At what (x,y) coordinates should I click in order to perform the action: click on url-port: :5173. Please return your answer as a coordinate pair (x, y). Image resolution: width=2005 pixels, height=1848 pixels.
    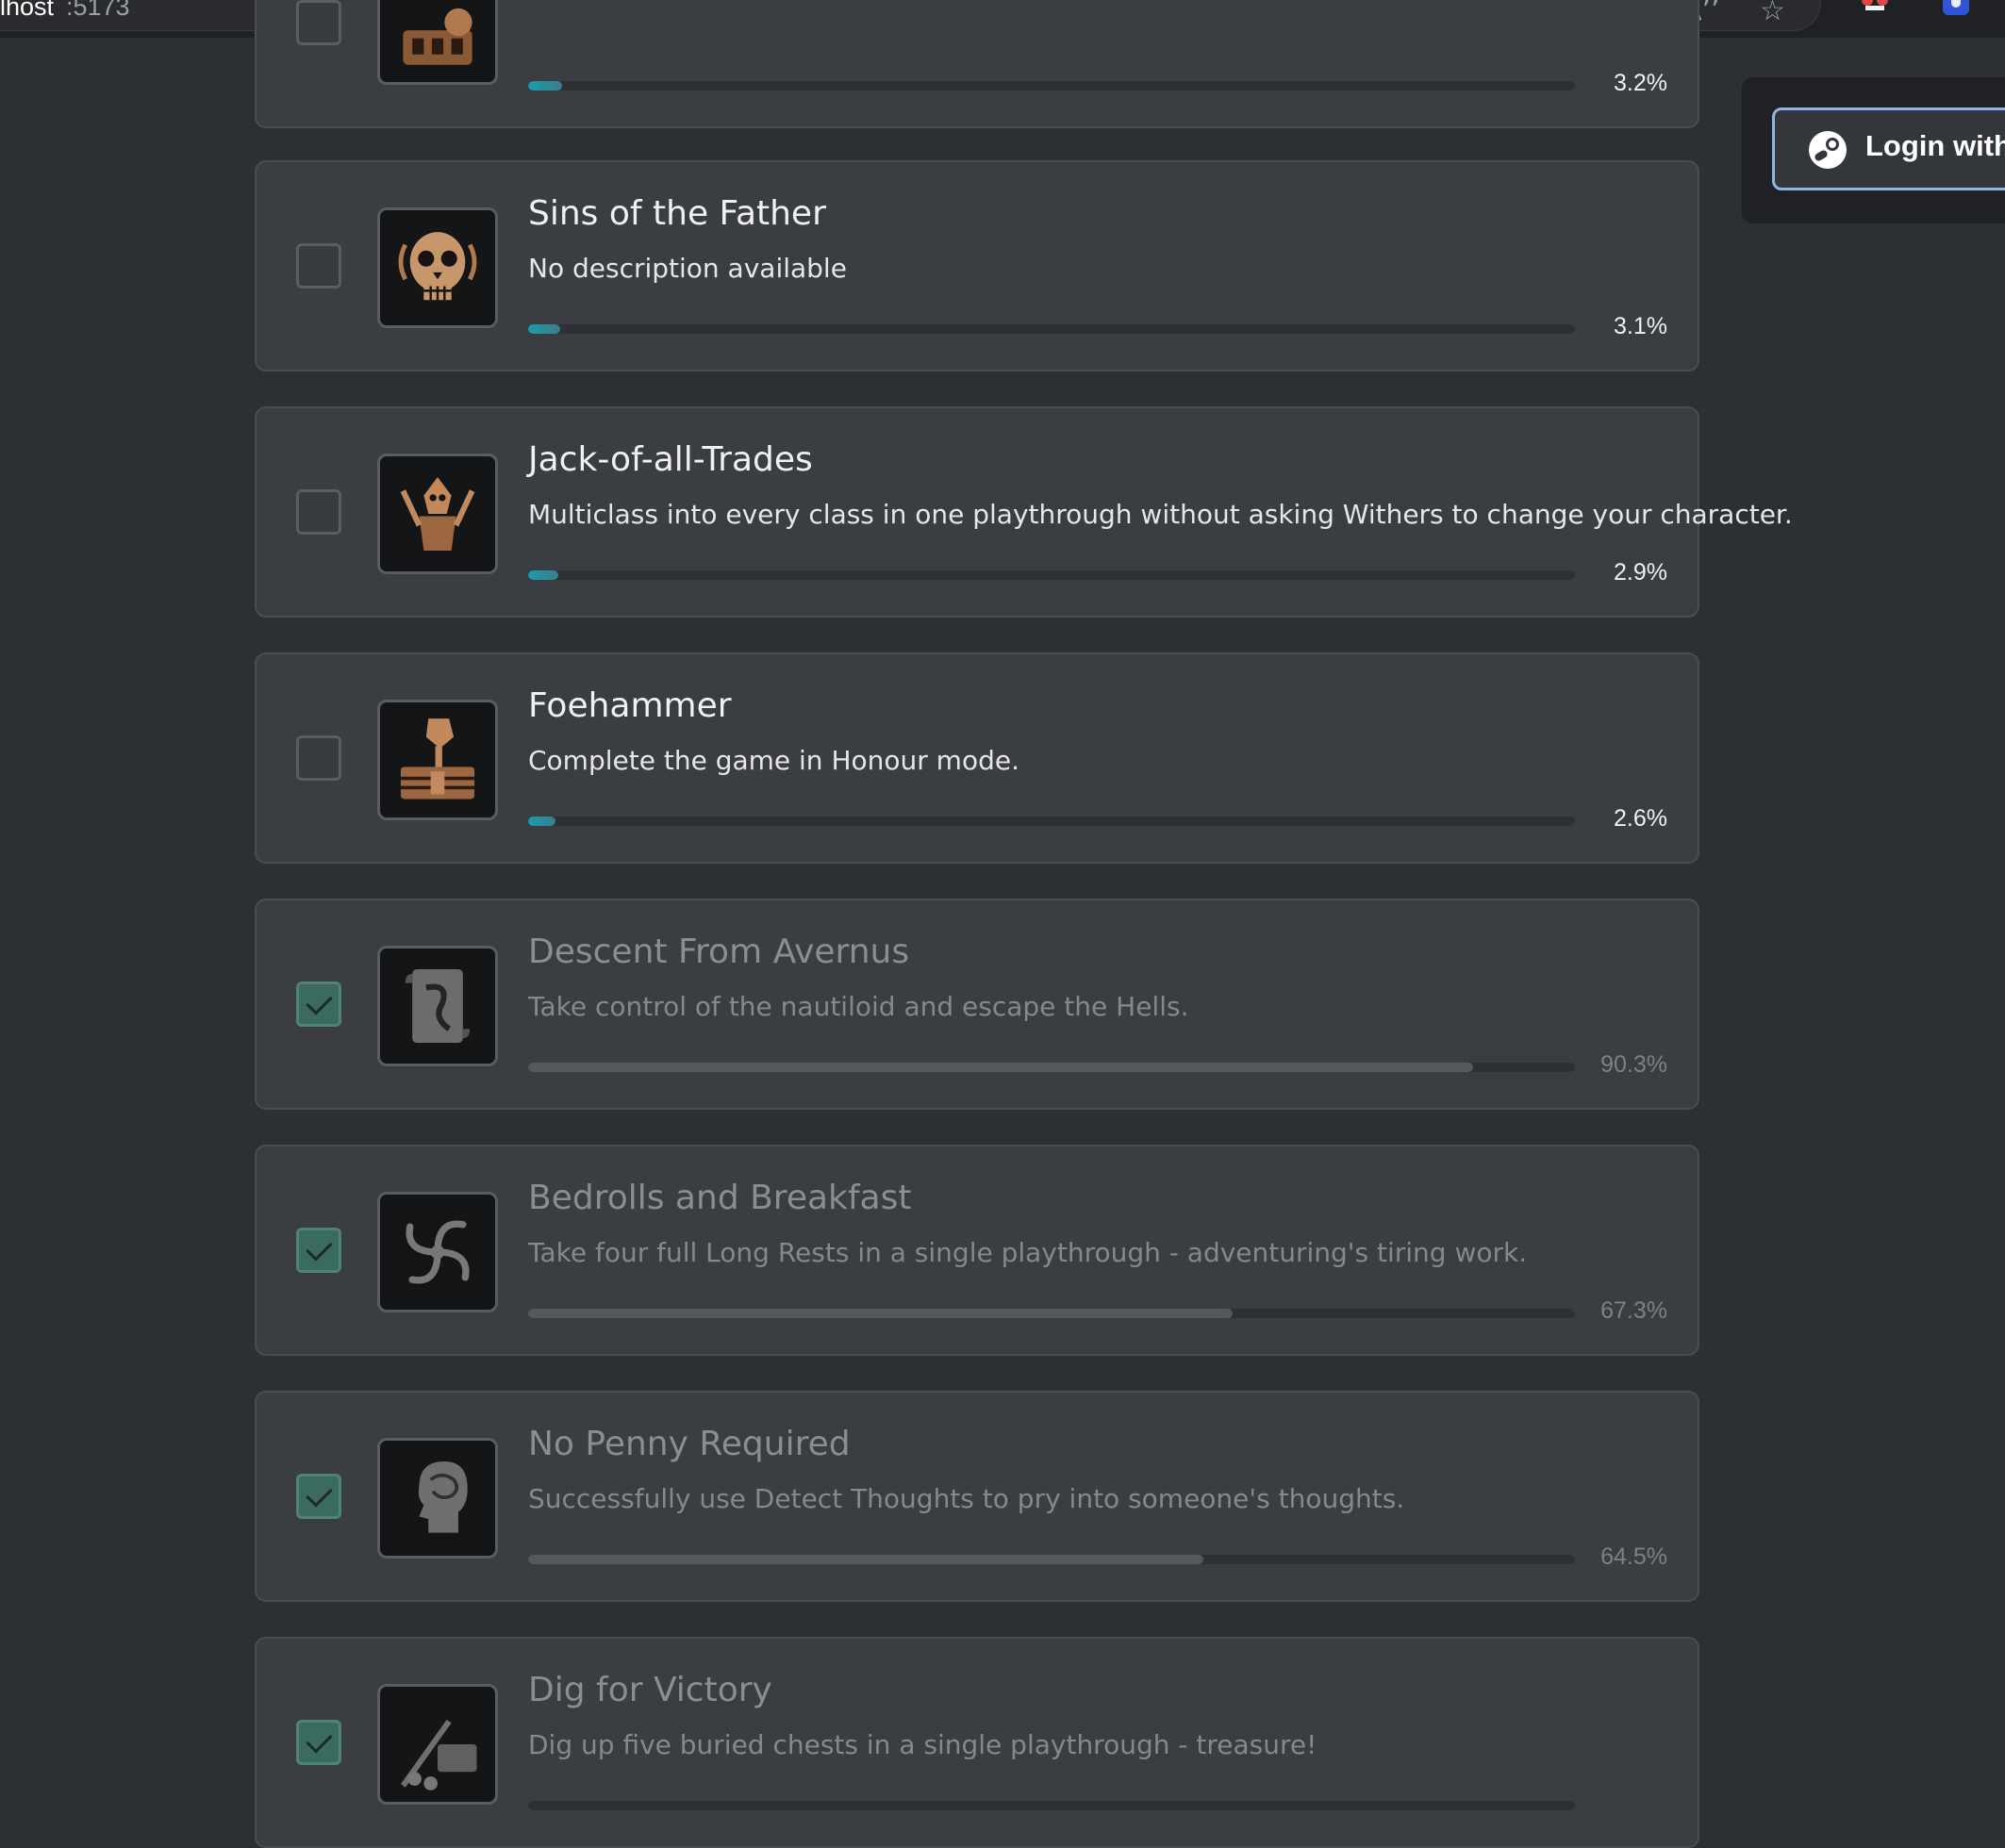
    Looking at the image, I should click on (98, 10).